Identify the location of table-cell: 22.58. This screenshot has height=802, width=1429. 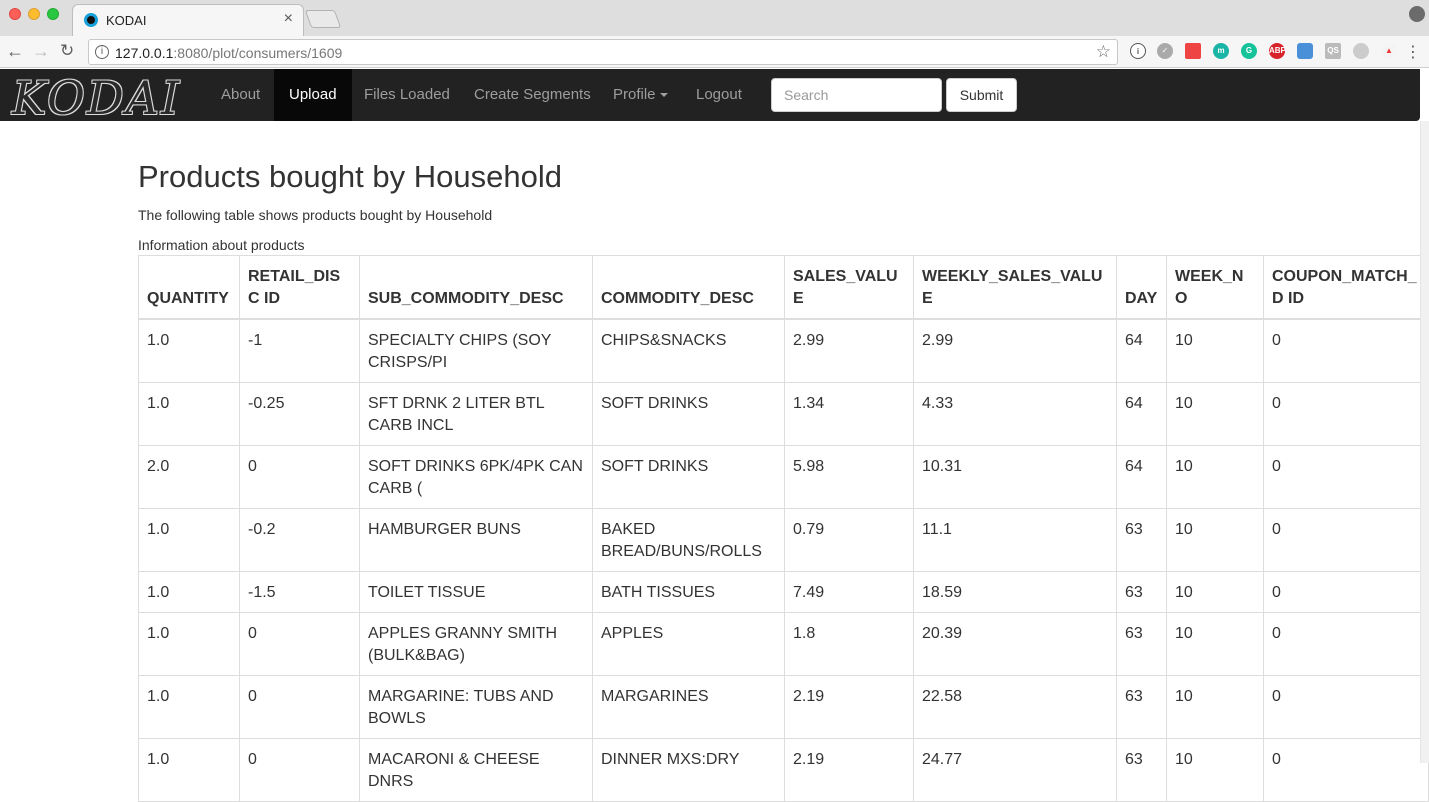
(1015, 706).